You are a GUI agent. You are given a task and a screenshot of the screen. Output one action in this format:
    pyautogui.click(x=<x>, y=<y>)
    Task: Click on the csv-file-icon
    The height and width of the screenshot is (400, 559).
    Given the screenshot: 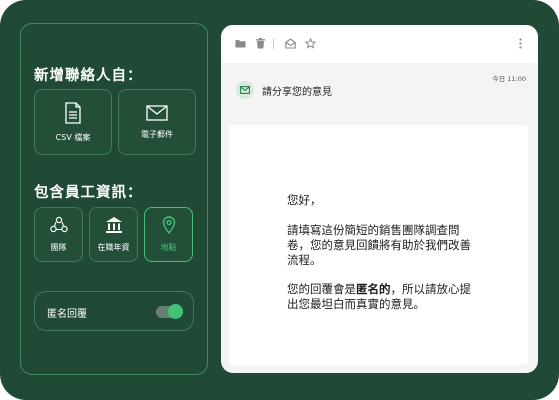 What is the action you would take?
    pyautogui.click(x=73, y=112)
    